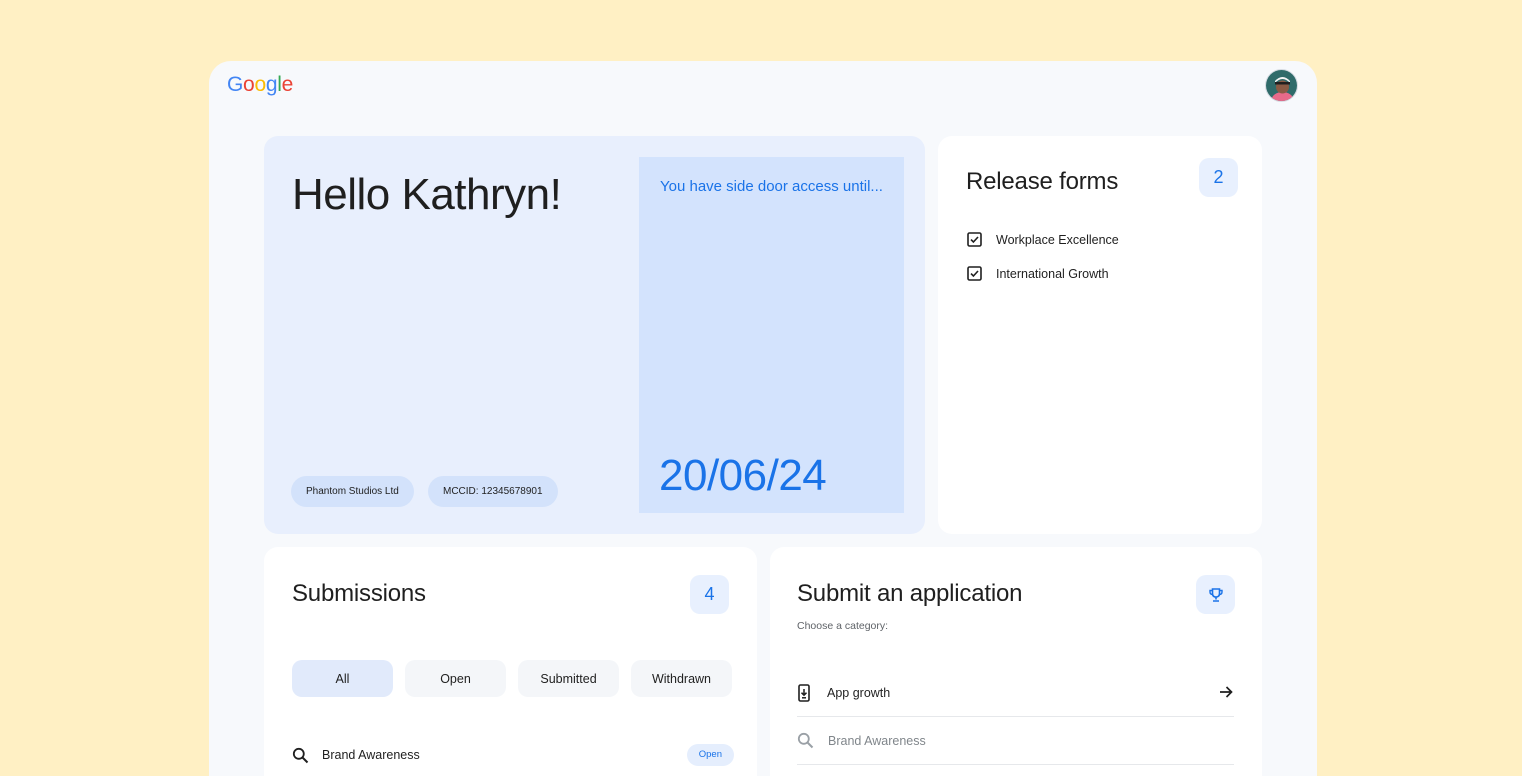  Describe the element at coordinates (493, 491) in the screenshot. I see `mccid-chip: MCCID: 12345678901` at that location.